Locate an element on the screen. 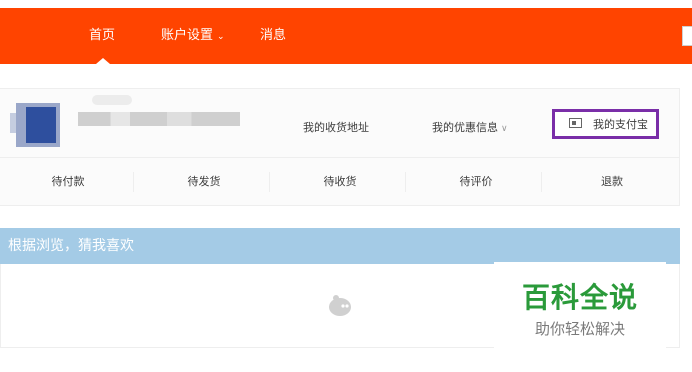 This screenshot has height=372, width=692. card-icon is located at coordinates (575, 123).